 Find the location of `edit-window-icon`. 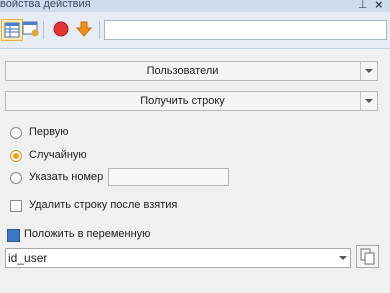

edit-window-icon is located at coordinates (31, 29).